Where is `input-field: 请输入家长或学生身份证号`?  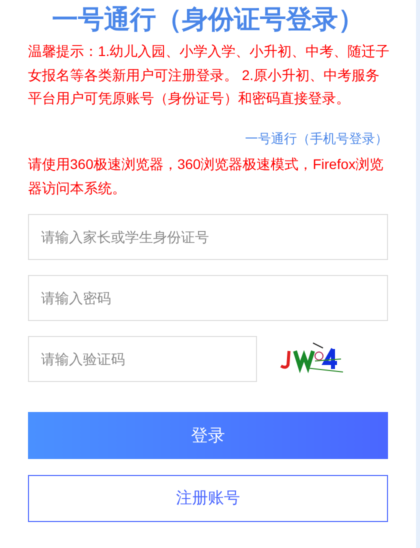
input-field: 请输入家长或学生身份证号 is located at coordinates (208, 237).